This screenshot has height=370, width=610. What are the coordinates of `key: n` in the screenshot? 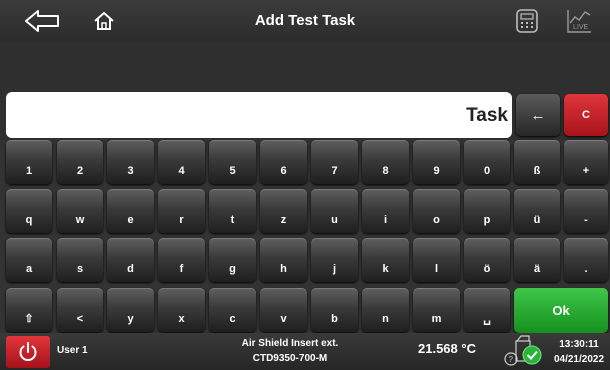 It's located at (385, 310).